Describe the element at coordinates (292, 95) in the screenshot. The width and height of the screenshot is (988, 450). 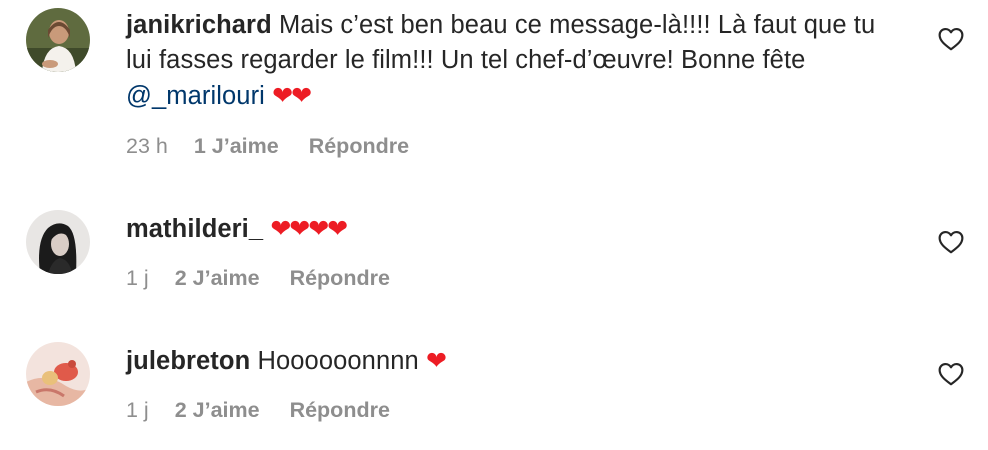
I see `heart-emoji: ❤❤` at that location.